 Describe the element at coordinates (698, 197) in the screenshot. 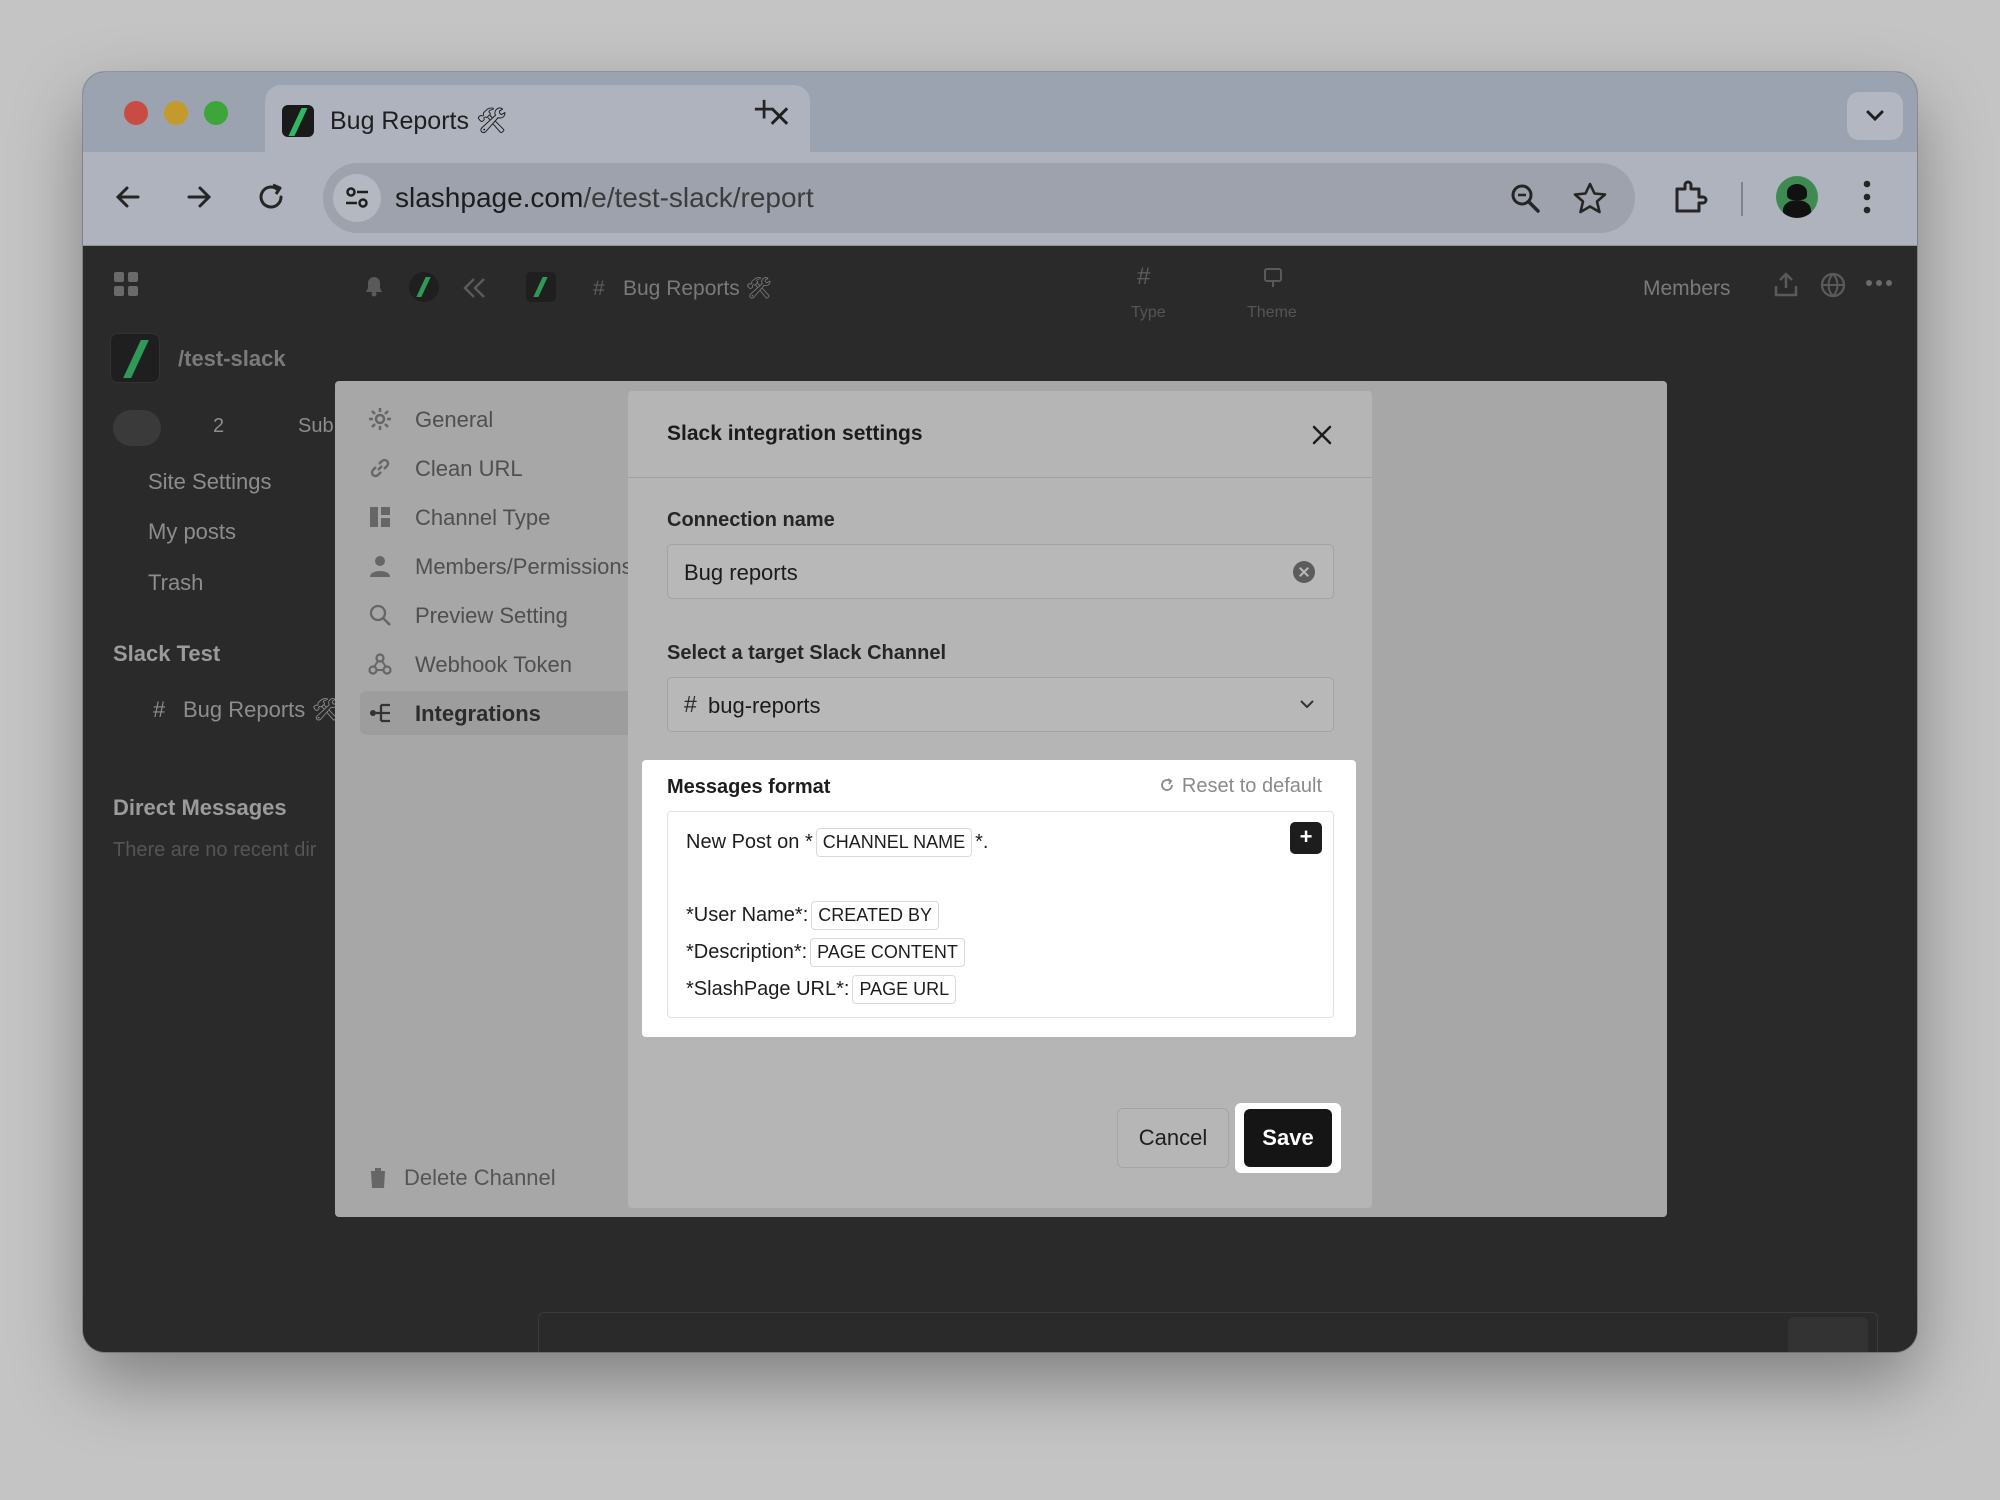

I see `url-path: /e/test-slack/report` at that location.